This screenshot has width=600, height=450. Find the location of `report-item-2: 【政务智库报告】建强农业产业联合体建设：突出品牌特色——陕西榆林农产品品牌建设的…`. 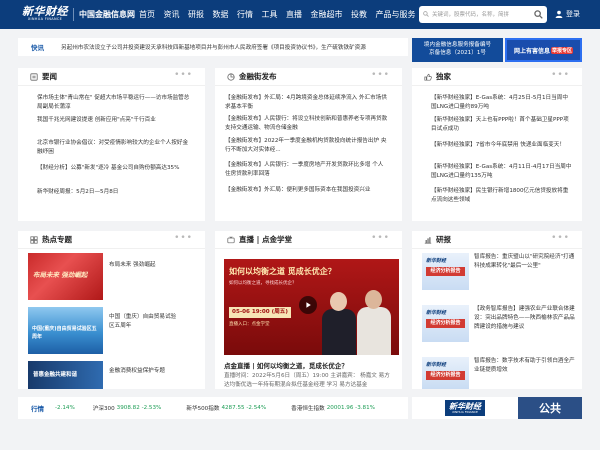

report-item-2: 【政务智库报告】建强农业产业联合体建设：突出品牌特色——陕西榆林农产品品牌建设的… is located at coordinates (525, 318).